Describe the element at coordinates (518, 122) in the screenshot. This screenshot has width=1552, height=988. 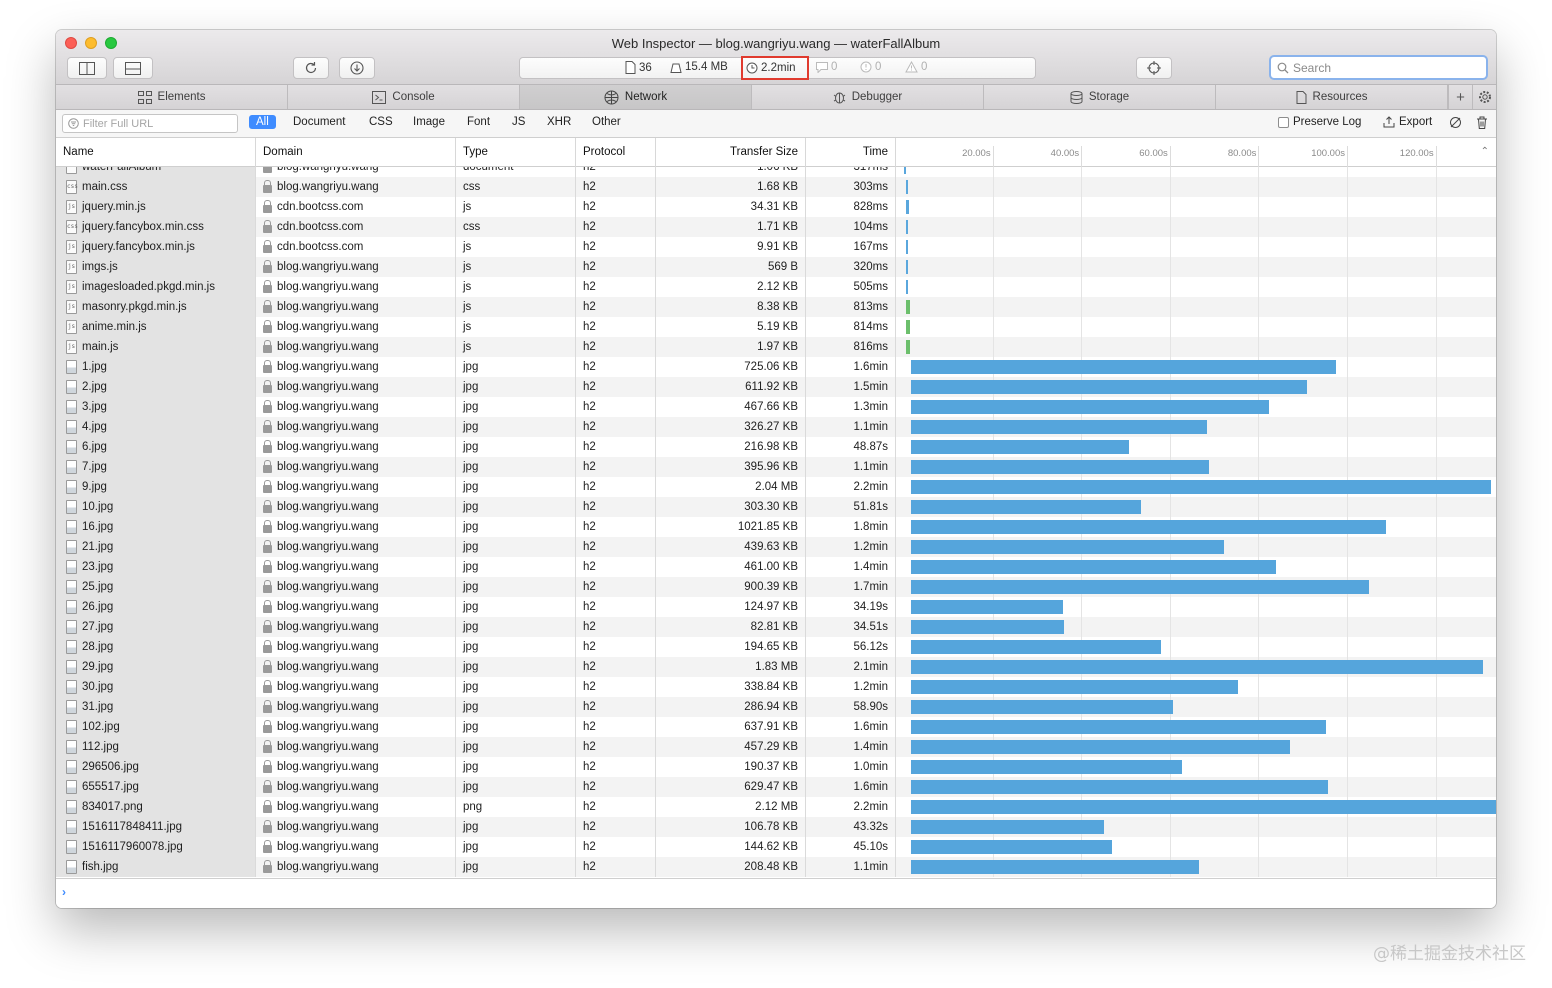
I see `filter-type-js: JS` at that location.